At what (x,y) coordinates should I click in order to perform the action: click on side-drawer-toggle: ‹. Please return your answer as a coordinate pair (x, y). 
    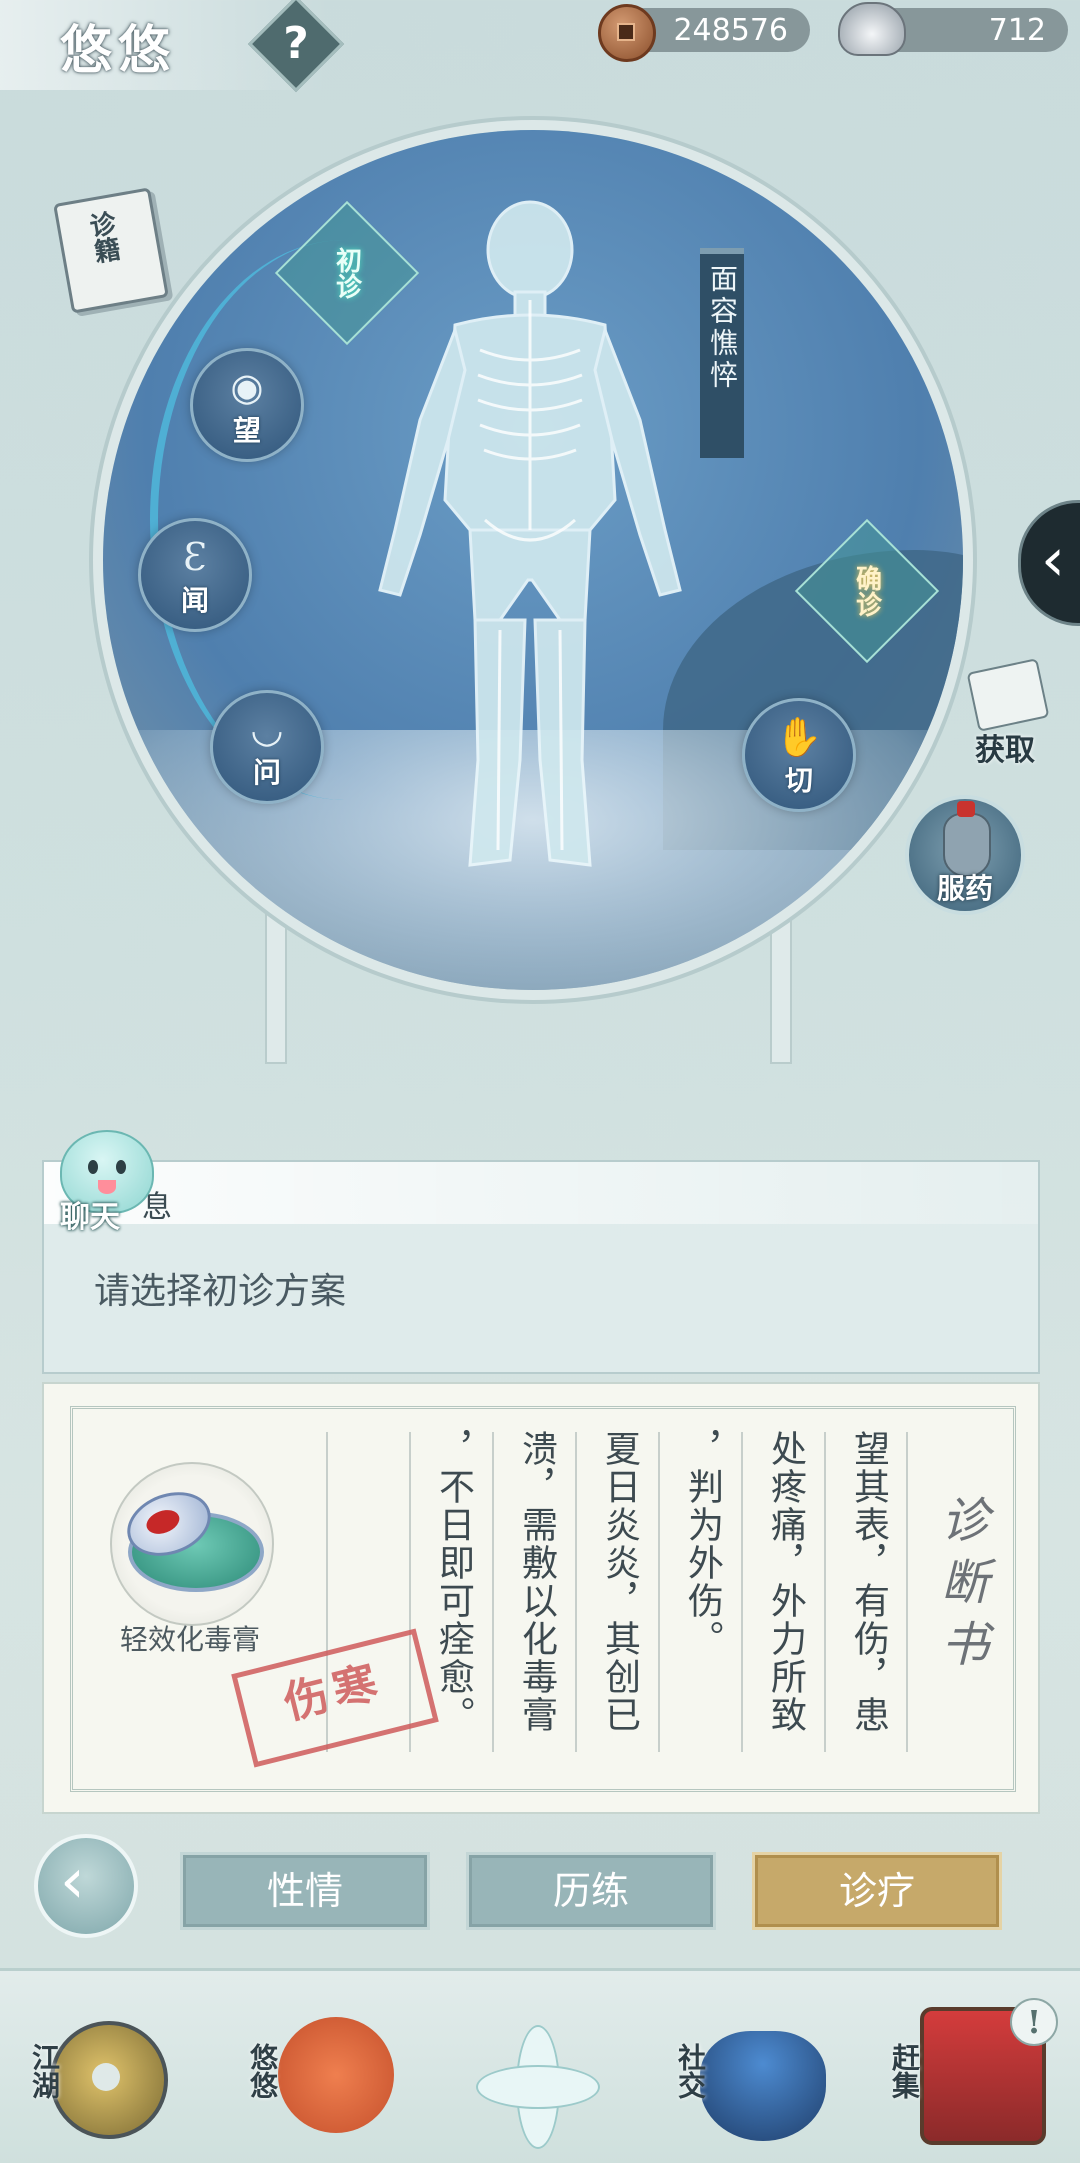
    Looking at the image, I should click on (1049, 563).